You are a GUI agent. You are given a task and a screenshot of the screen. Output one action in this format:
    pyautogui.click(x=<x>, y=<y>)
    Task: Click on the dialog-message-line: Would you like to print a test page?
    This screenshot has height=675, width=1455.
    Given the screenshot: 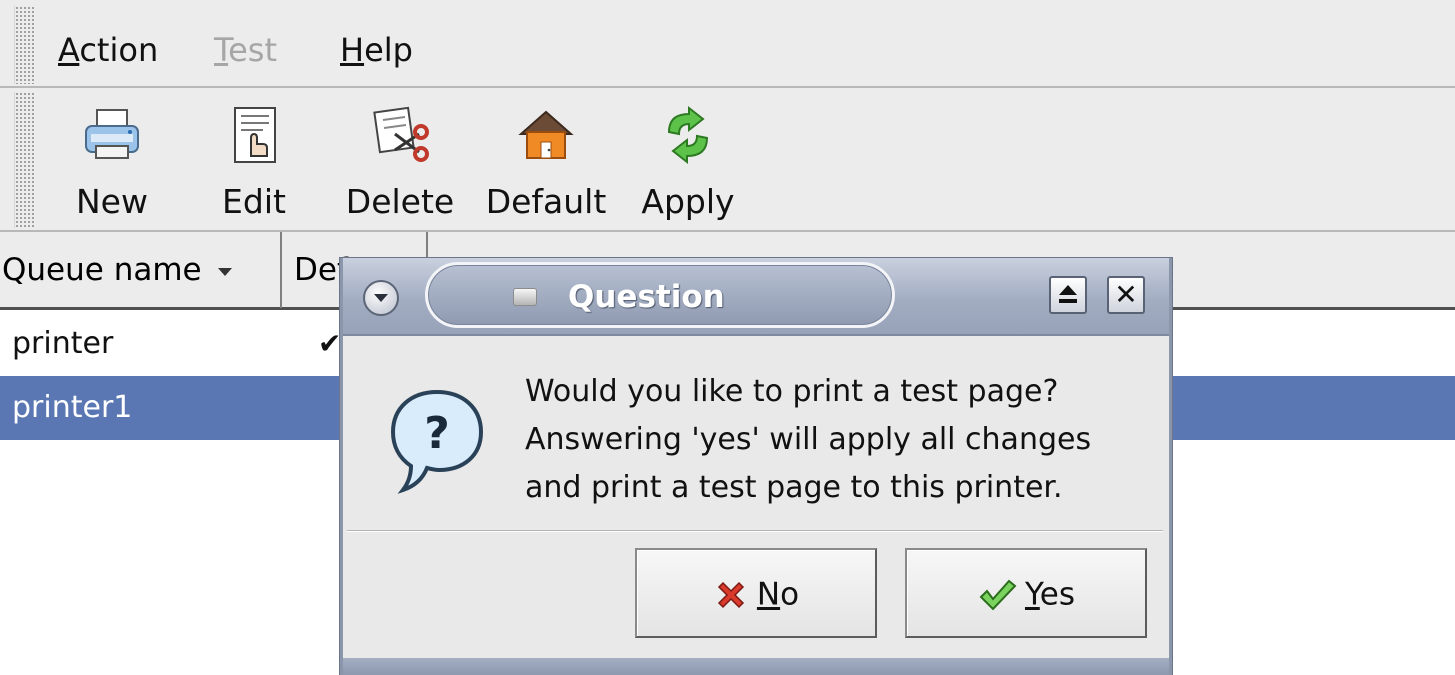 What is the action you would take?
    pyautogui.click(x=792, y=391)
    